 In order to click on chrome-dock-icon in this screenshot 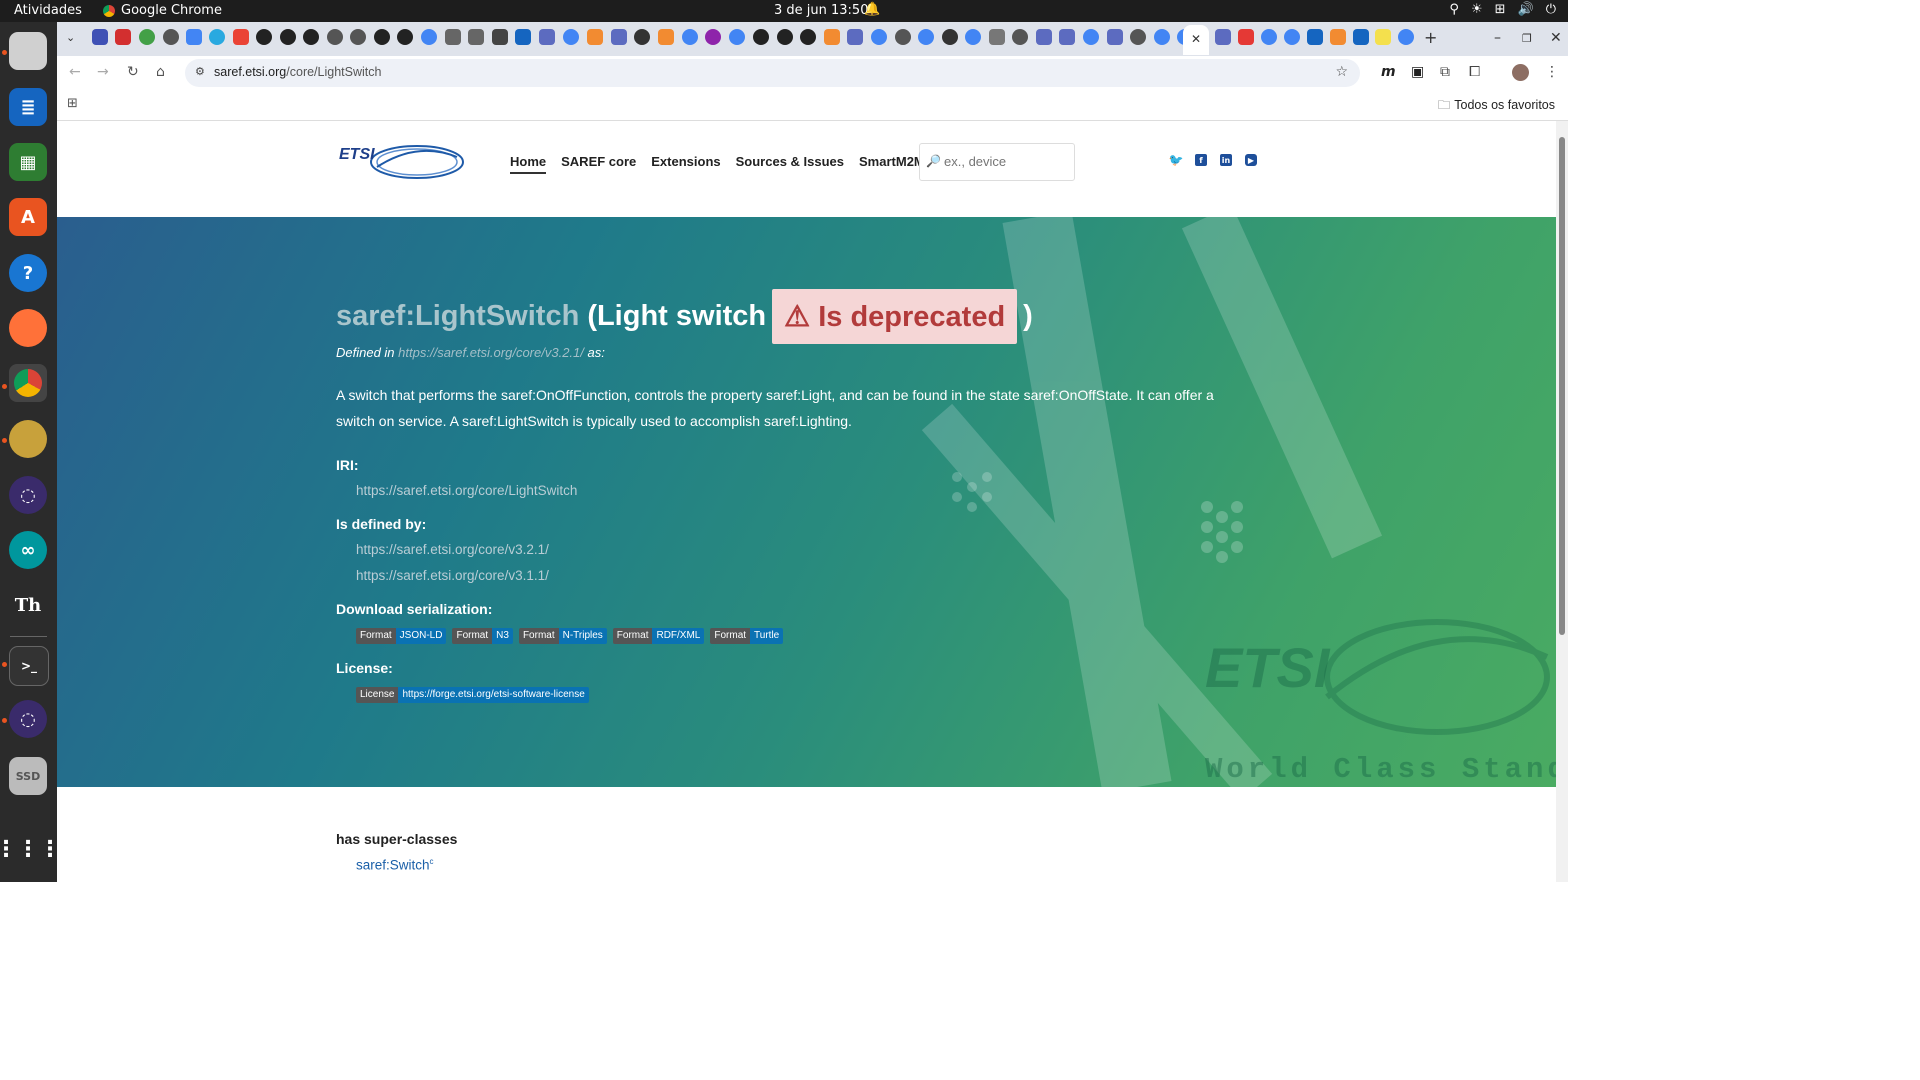, I will do `click(28, 383)`.